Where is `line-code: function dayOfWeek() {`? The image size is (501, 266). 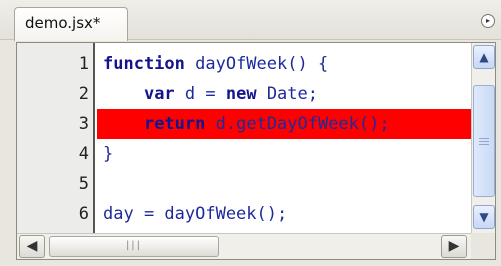
line-code: function dayOfWeek() { is located at coordinates (285, 64).